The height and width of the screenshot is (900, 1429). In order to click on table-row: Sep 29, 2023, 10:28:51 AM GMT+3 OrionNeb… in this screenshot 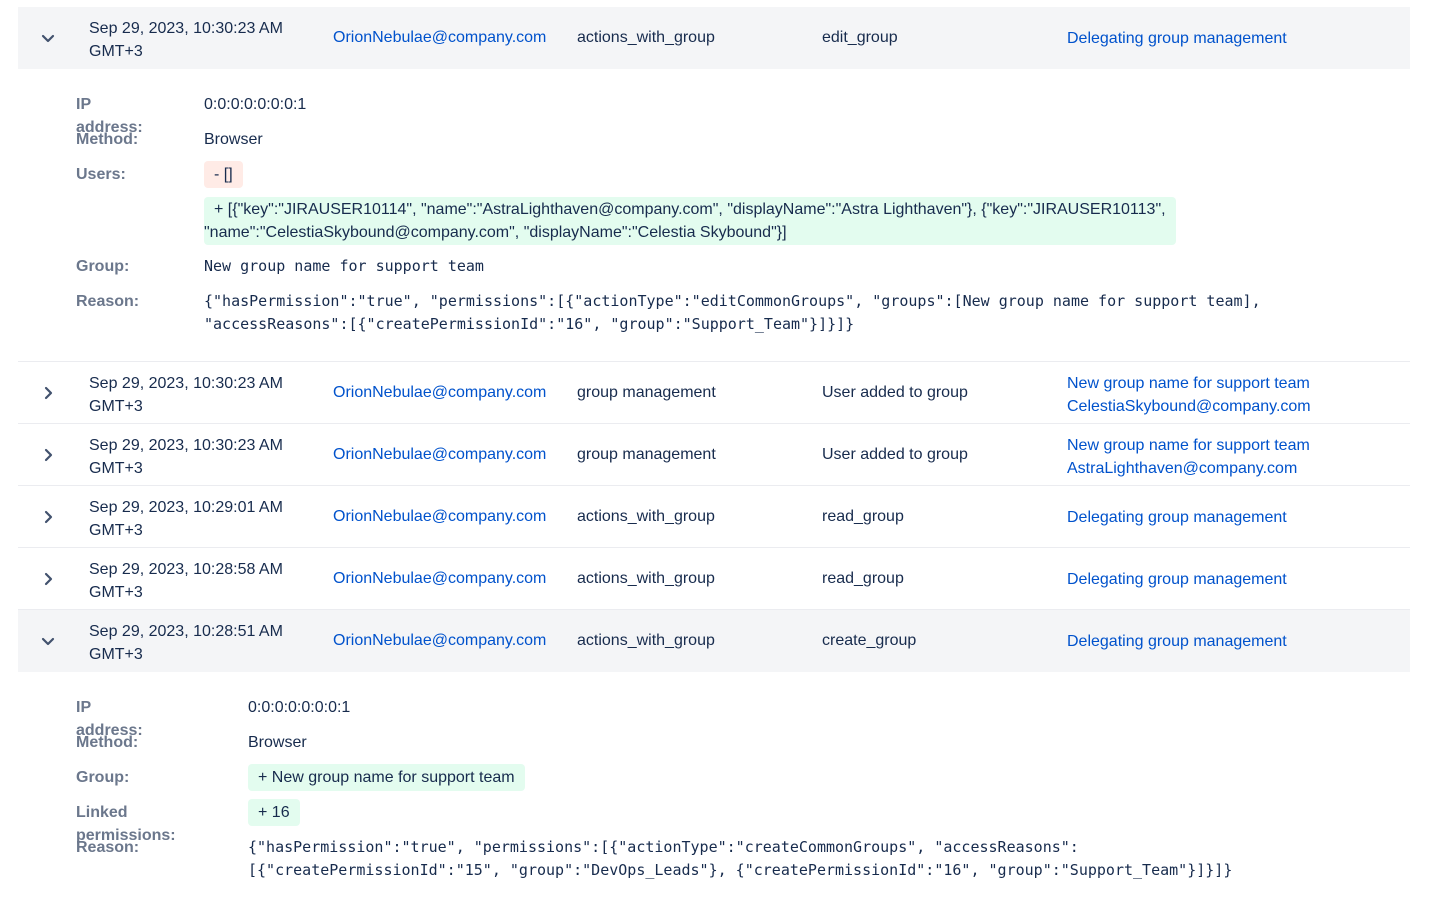, I will do `click(714, 641)`.